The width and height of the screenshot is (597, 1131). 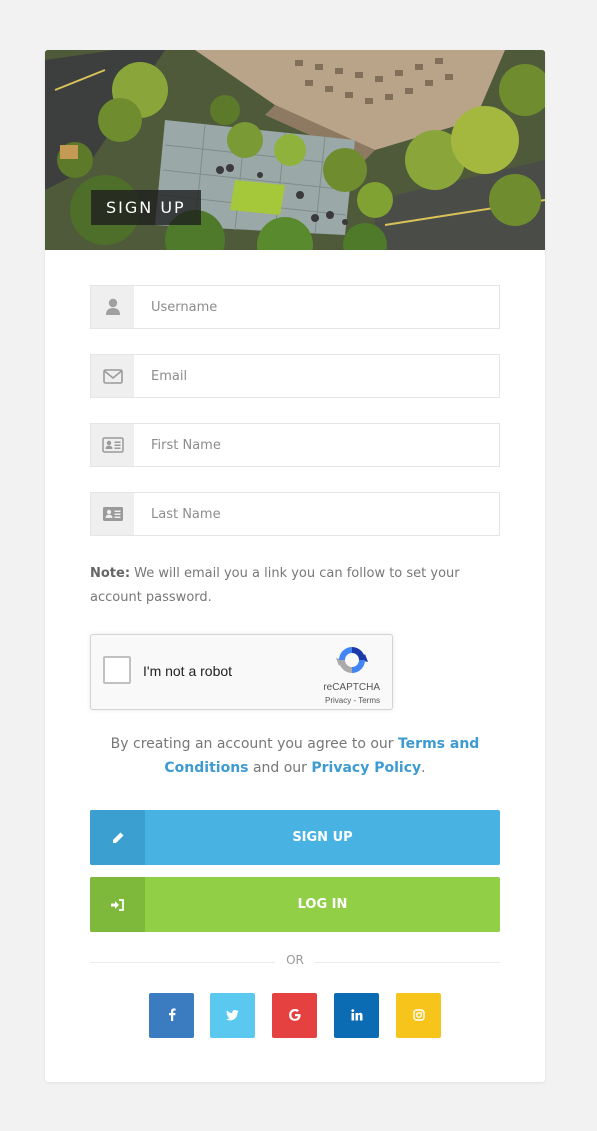 I want to click on login-button-label: LOG IN, so click(x=322, y=904).